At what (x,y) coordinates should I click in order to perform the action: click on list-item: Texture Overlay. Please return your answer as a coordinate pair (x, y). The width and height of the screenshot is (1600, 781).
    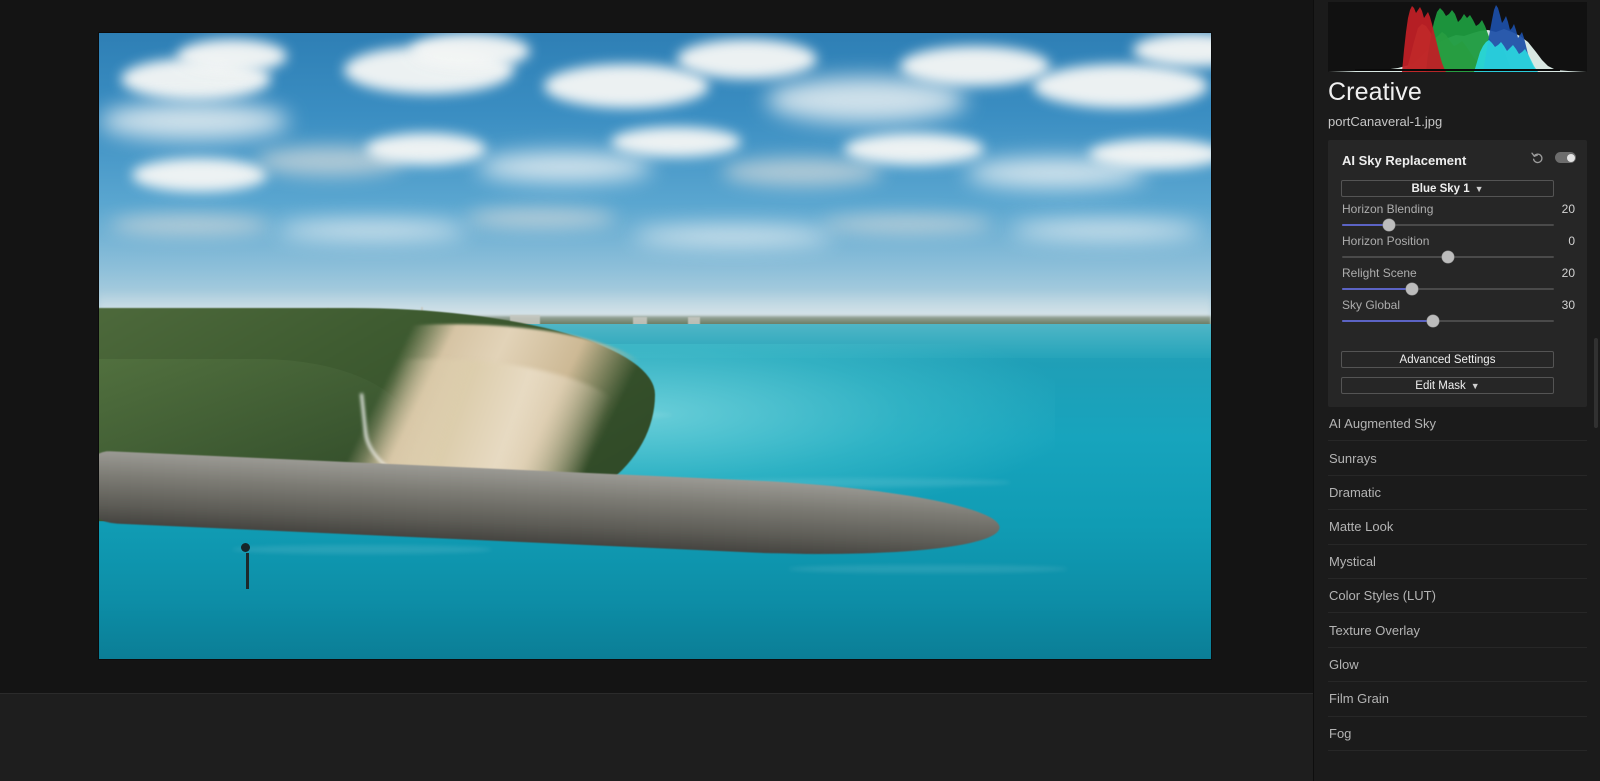
    Looking at the image, I should click on (1457, 630).